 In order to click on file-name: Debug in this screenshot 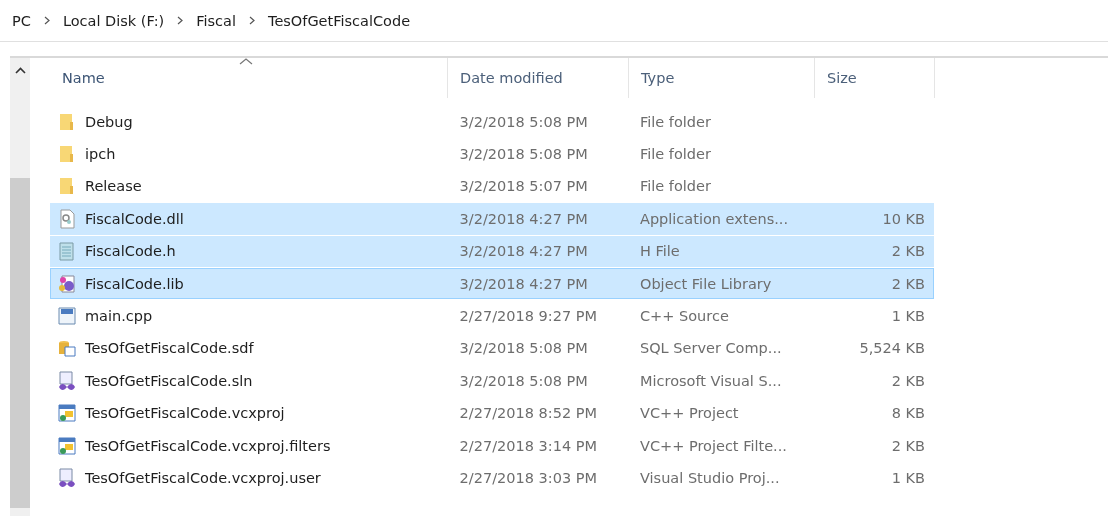, I will do `click(109, 121)`.